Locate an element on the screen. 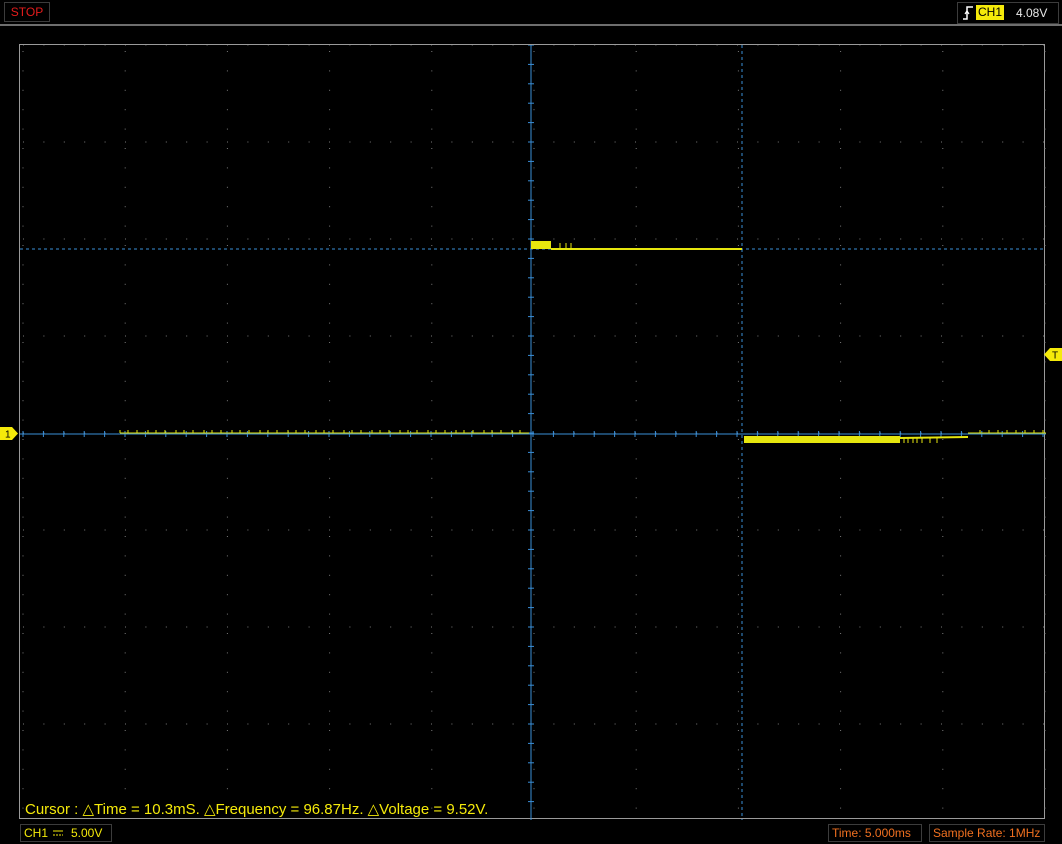  sample-rate-setting: Sample Rate: 1MHz is located at coordinates (987, 833).